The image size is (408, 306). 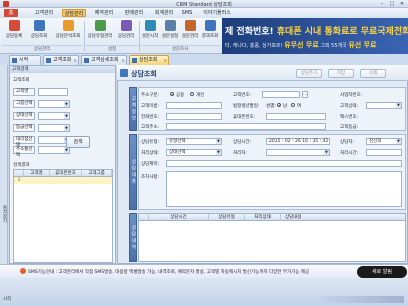 What do you see at coordinates (194, 152) in the screenshot?
I see `status-select: 상태선택 ▼` at bounding box center [194, 152].